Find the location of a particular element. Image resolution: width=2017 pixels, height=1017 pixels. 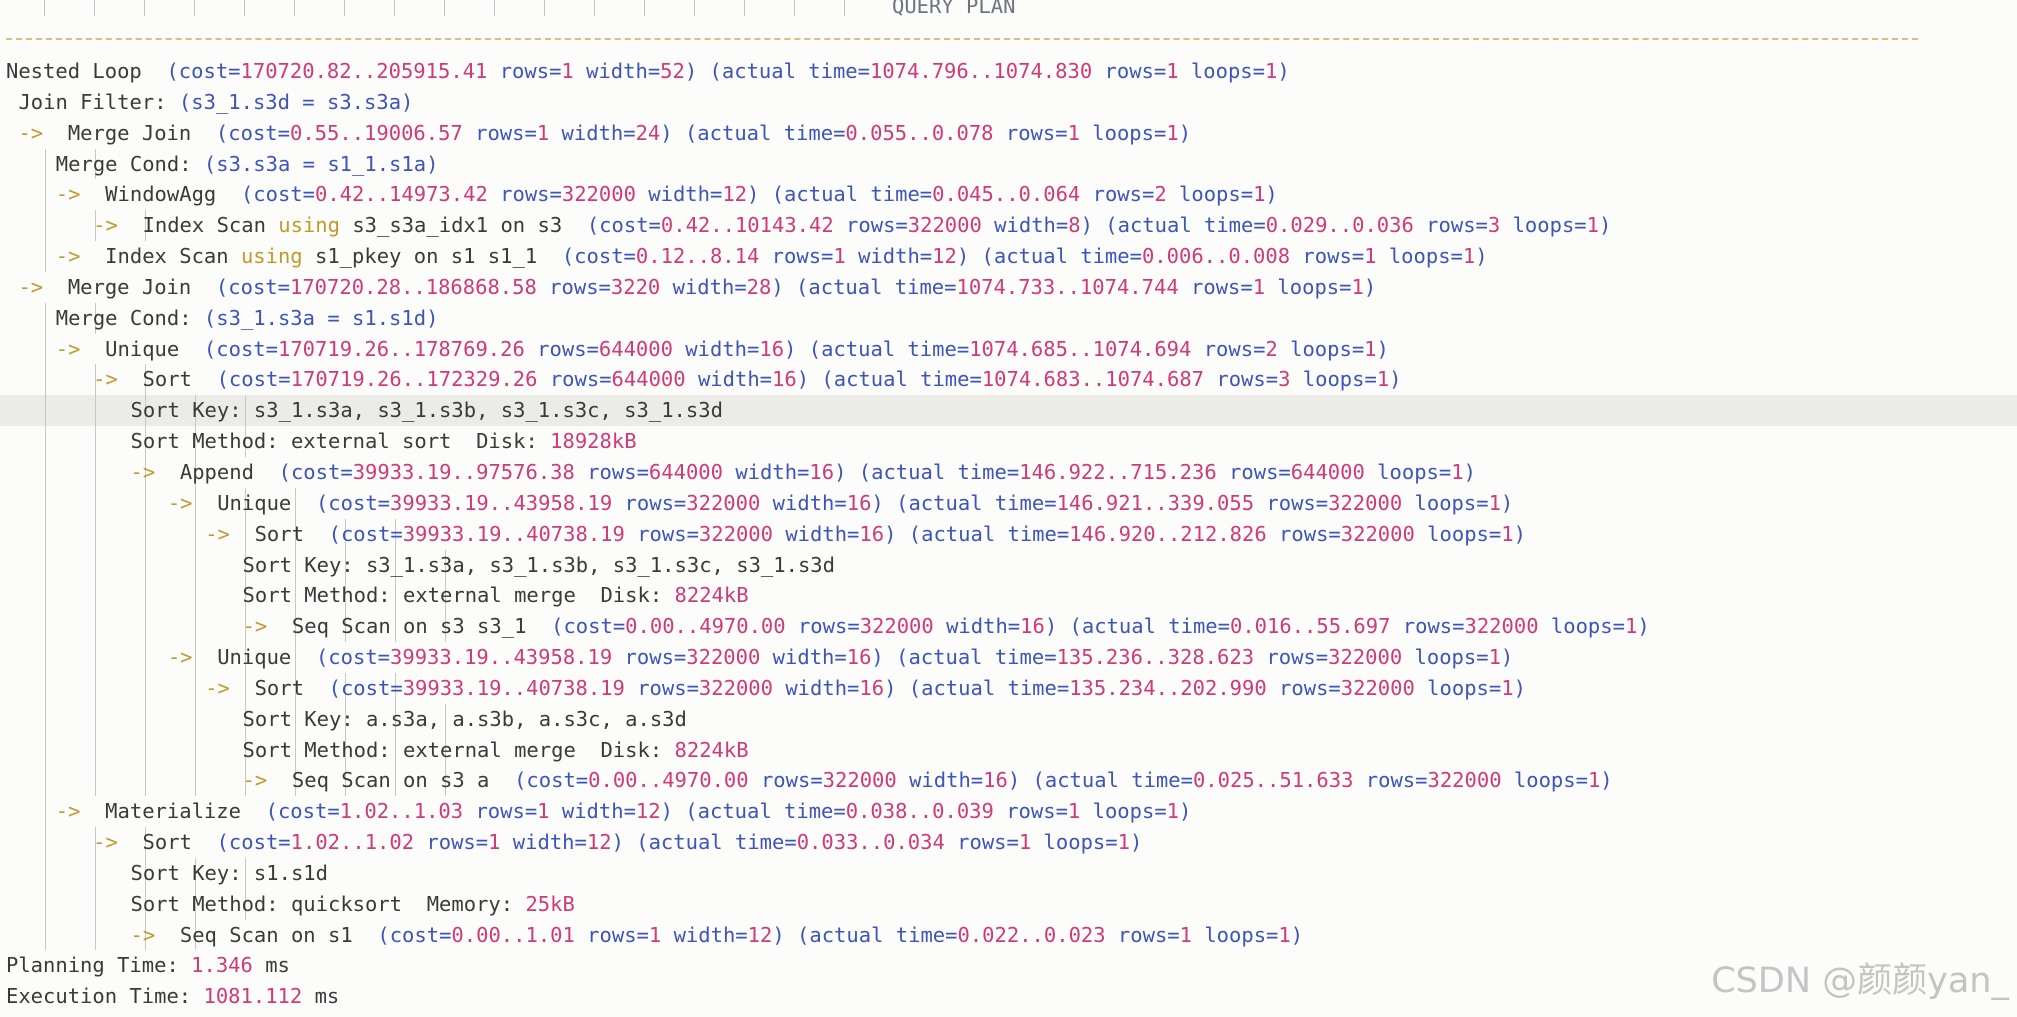

plan-token: Index Scan is located at coordinates (173, 256).